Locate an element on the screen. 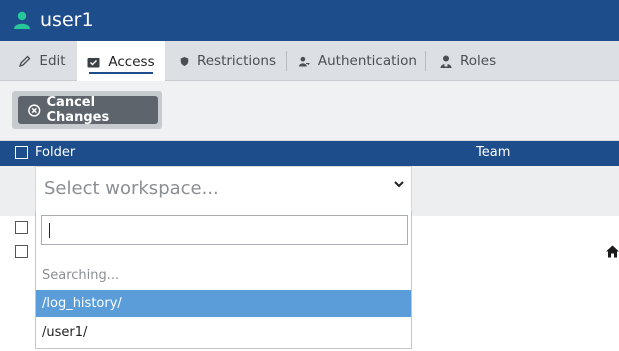  inbox-check-icon is located at coordinates (93, 62).